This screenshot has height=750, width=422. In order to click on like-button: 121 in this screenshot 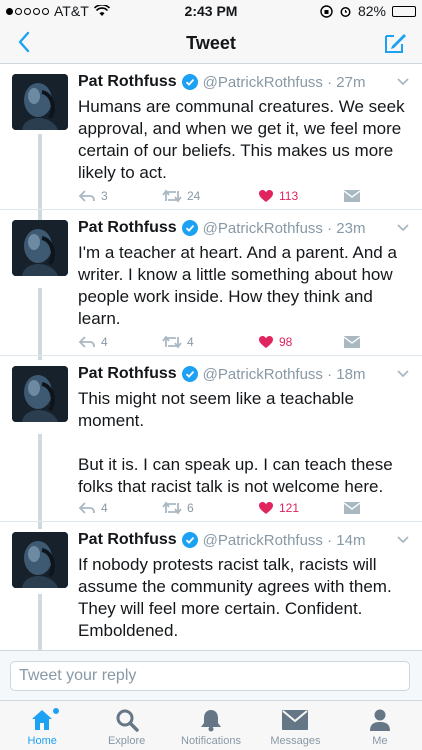, I will do `click(278, 508)`.